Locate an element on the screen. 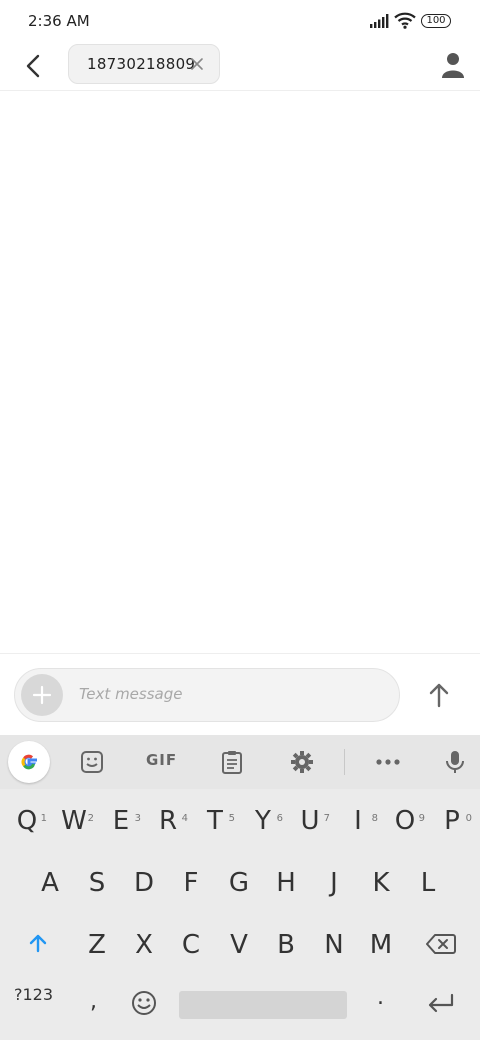 The width and height of the screenshot is (480, 1040). key-s: S is located at coordinates (97, 883).